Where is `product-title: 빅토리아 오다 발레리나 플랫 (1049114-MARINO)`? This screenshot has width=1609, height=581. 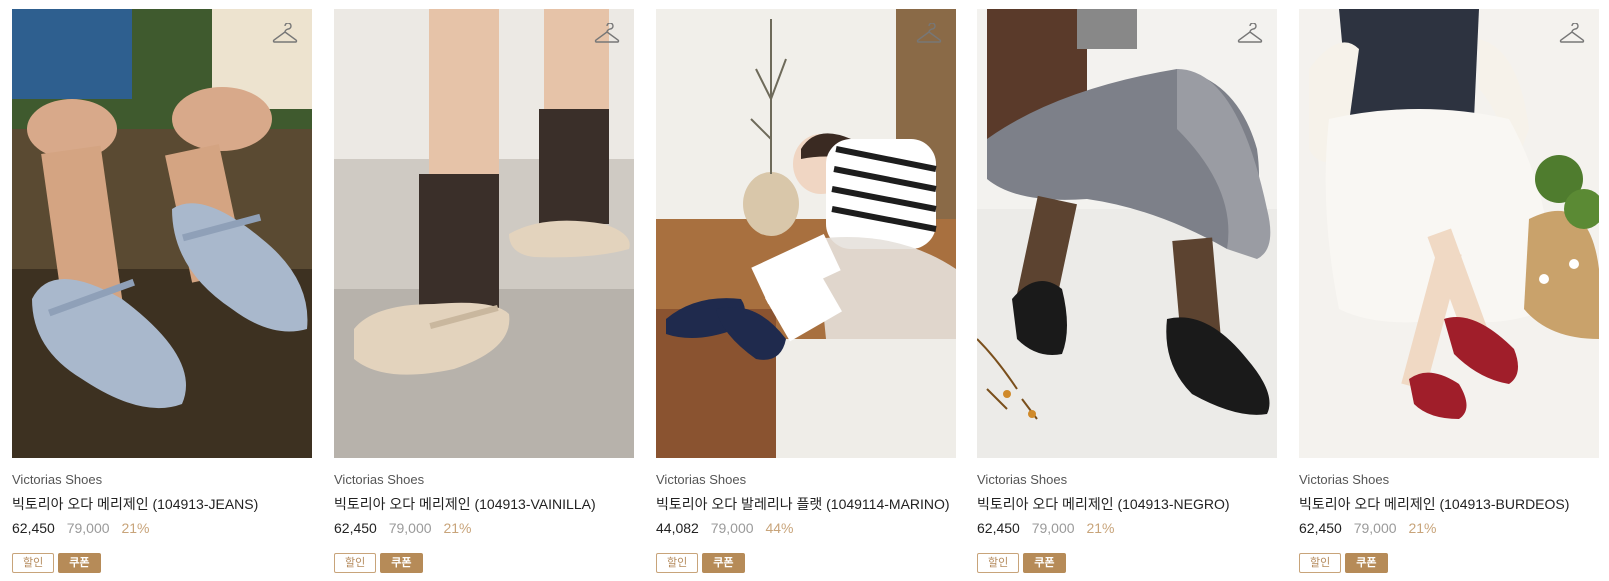
product-title: 빅토리아 오다 발레리나 플랫 (1049114-MARINO) is located at coordinates (806, 504).